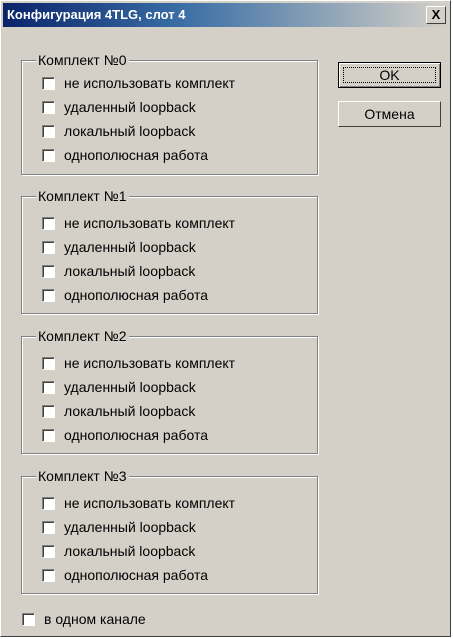 The width and height of the screenshot is (453, 639). I want to click on cancel-button: Отмена, so click(389, 114).